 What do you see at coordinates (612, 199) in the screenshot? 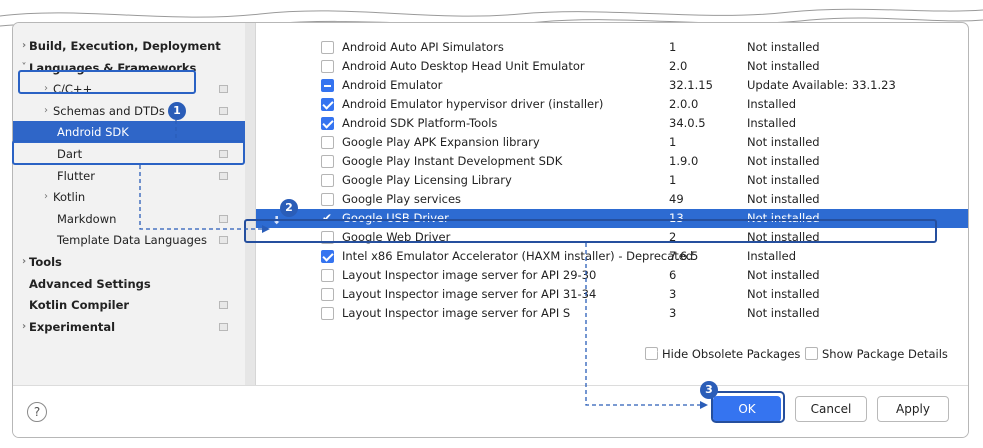
I see `table-row: Google Play services 49 Not installed` at bounding box center [612, 199].